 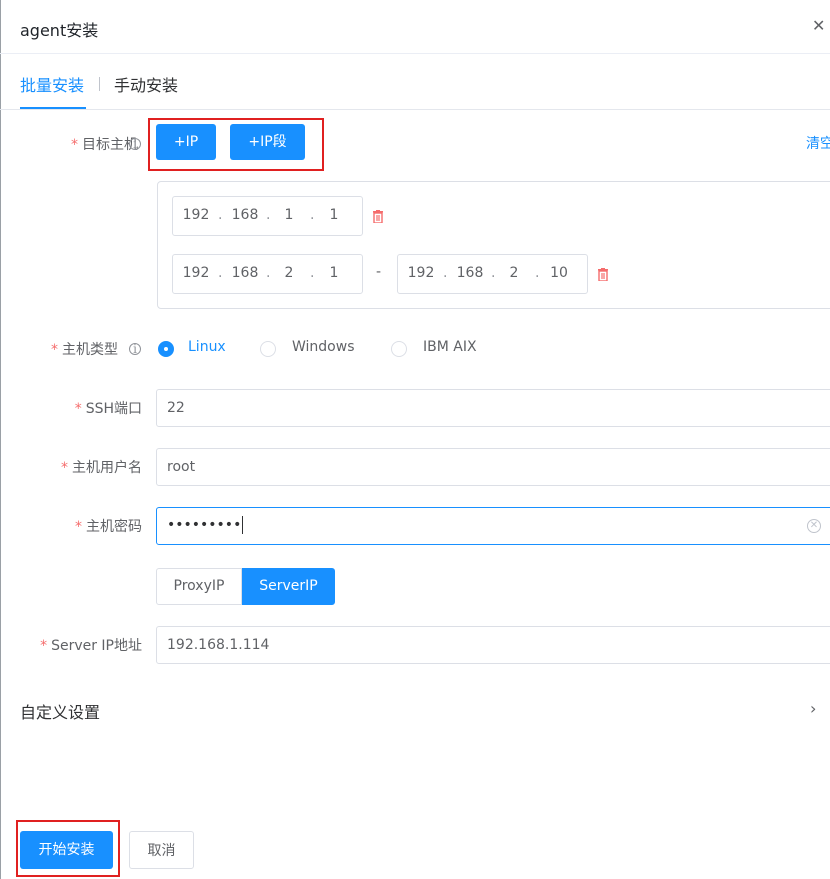 I want to click on chevron-right-icon: ›, so click(x=813, y=708).